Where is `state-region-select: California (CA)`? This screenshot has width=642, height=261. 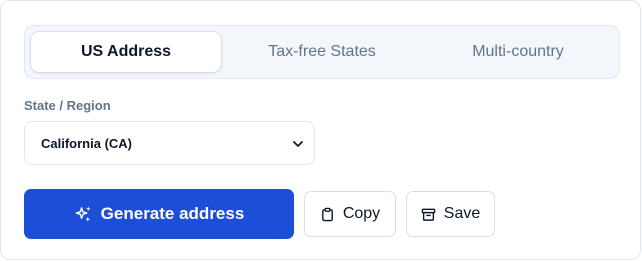
state-region-select: California (CA) is located at coordinates (169, 143).